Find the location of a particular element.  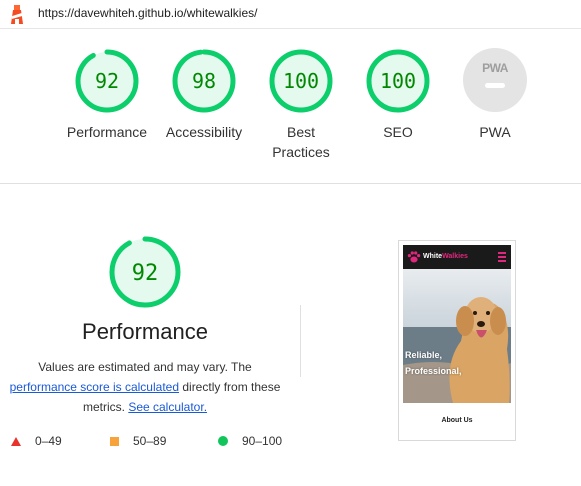

orange-square-icon is located at coordinates (114, 441).